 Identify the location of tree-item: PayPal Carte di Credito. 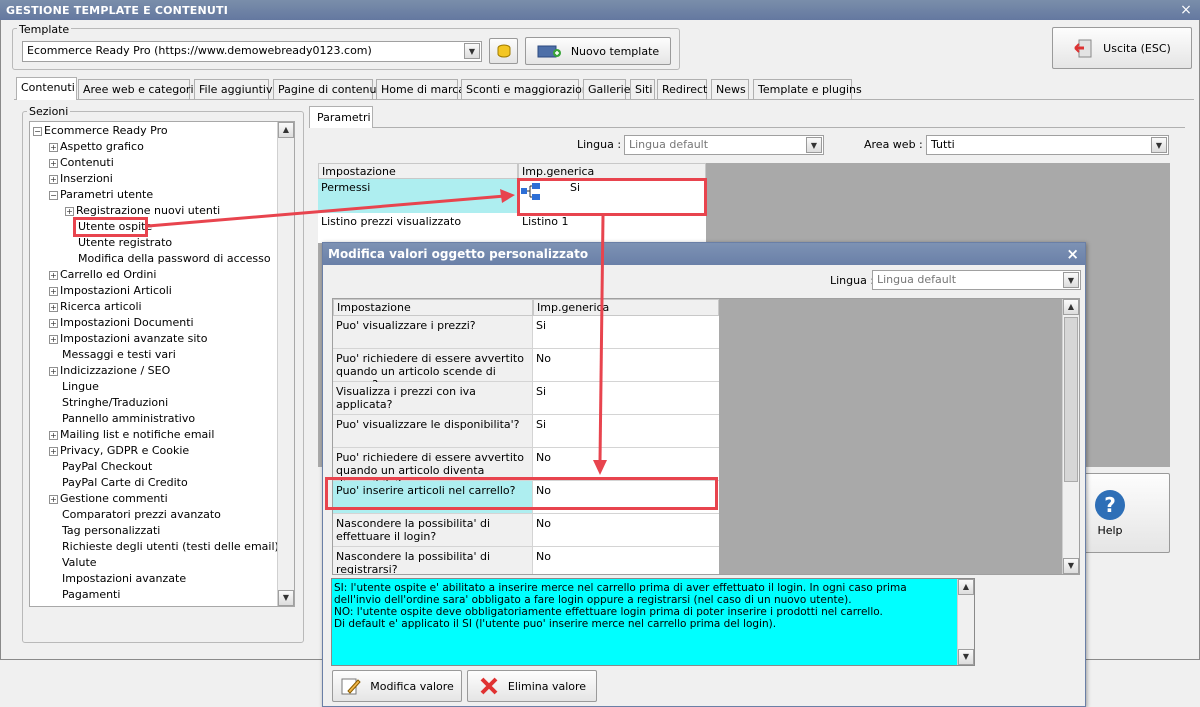
(118, 483).